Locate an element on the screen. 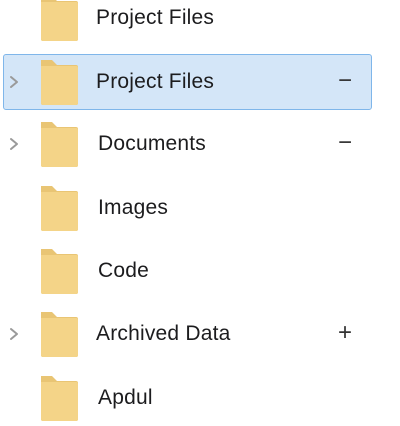 This screenshot has height=426, width=400. tree-row-project-files-top: Project Files is located at coordinates (200, 23).